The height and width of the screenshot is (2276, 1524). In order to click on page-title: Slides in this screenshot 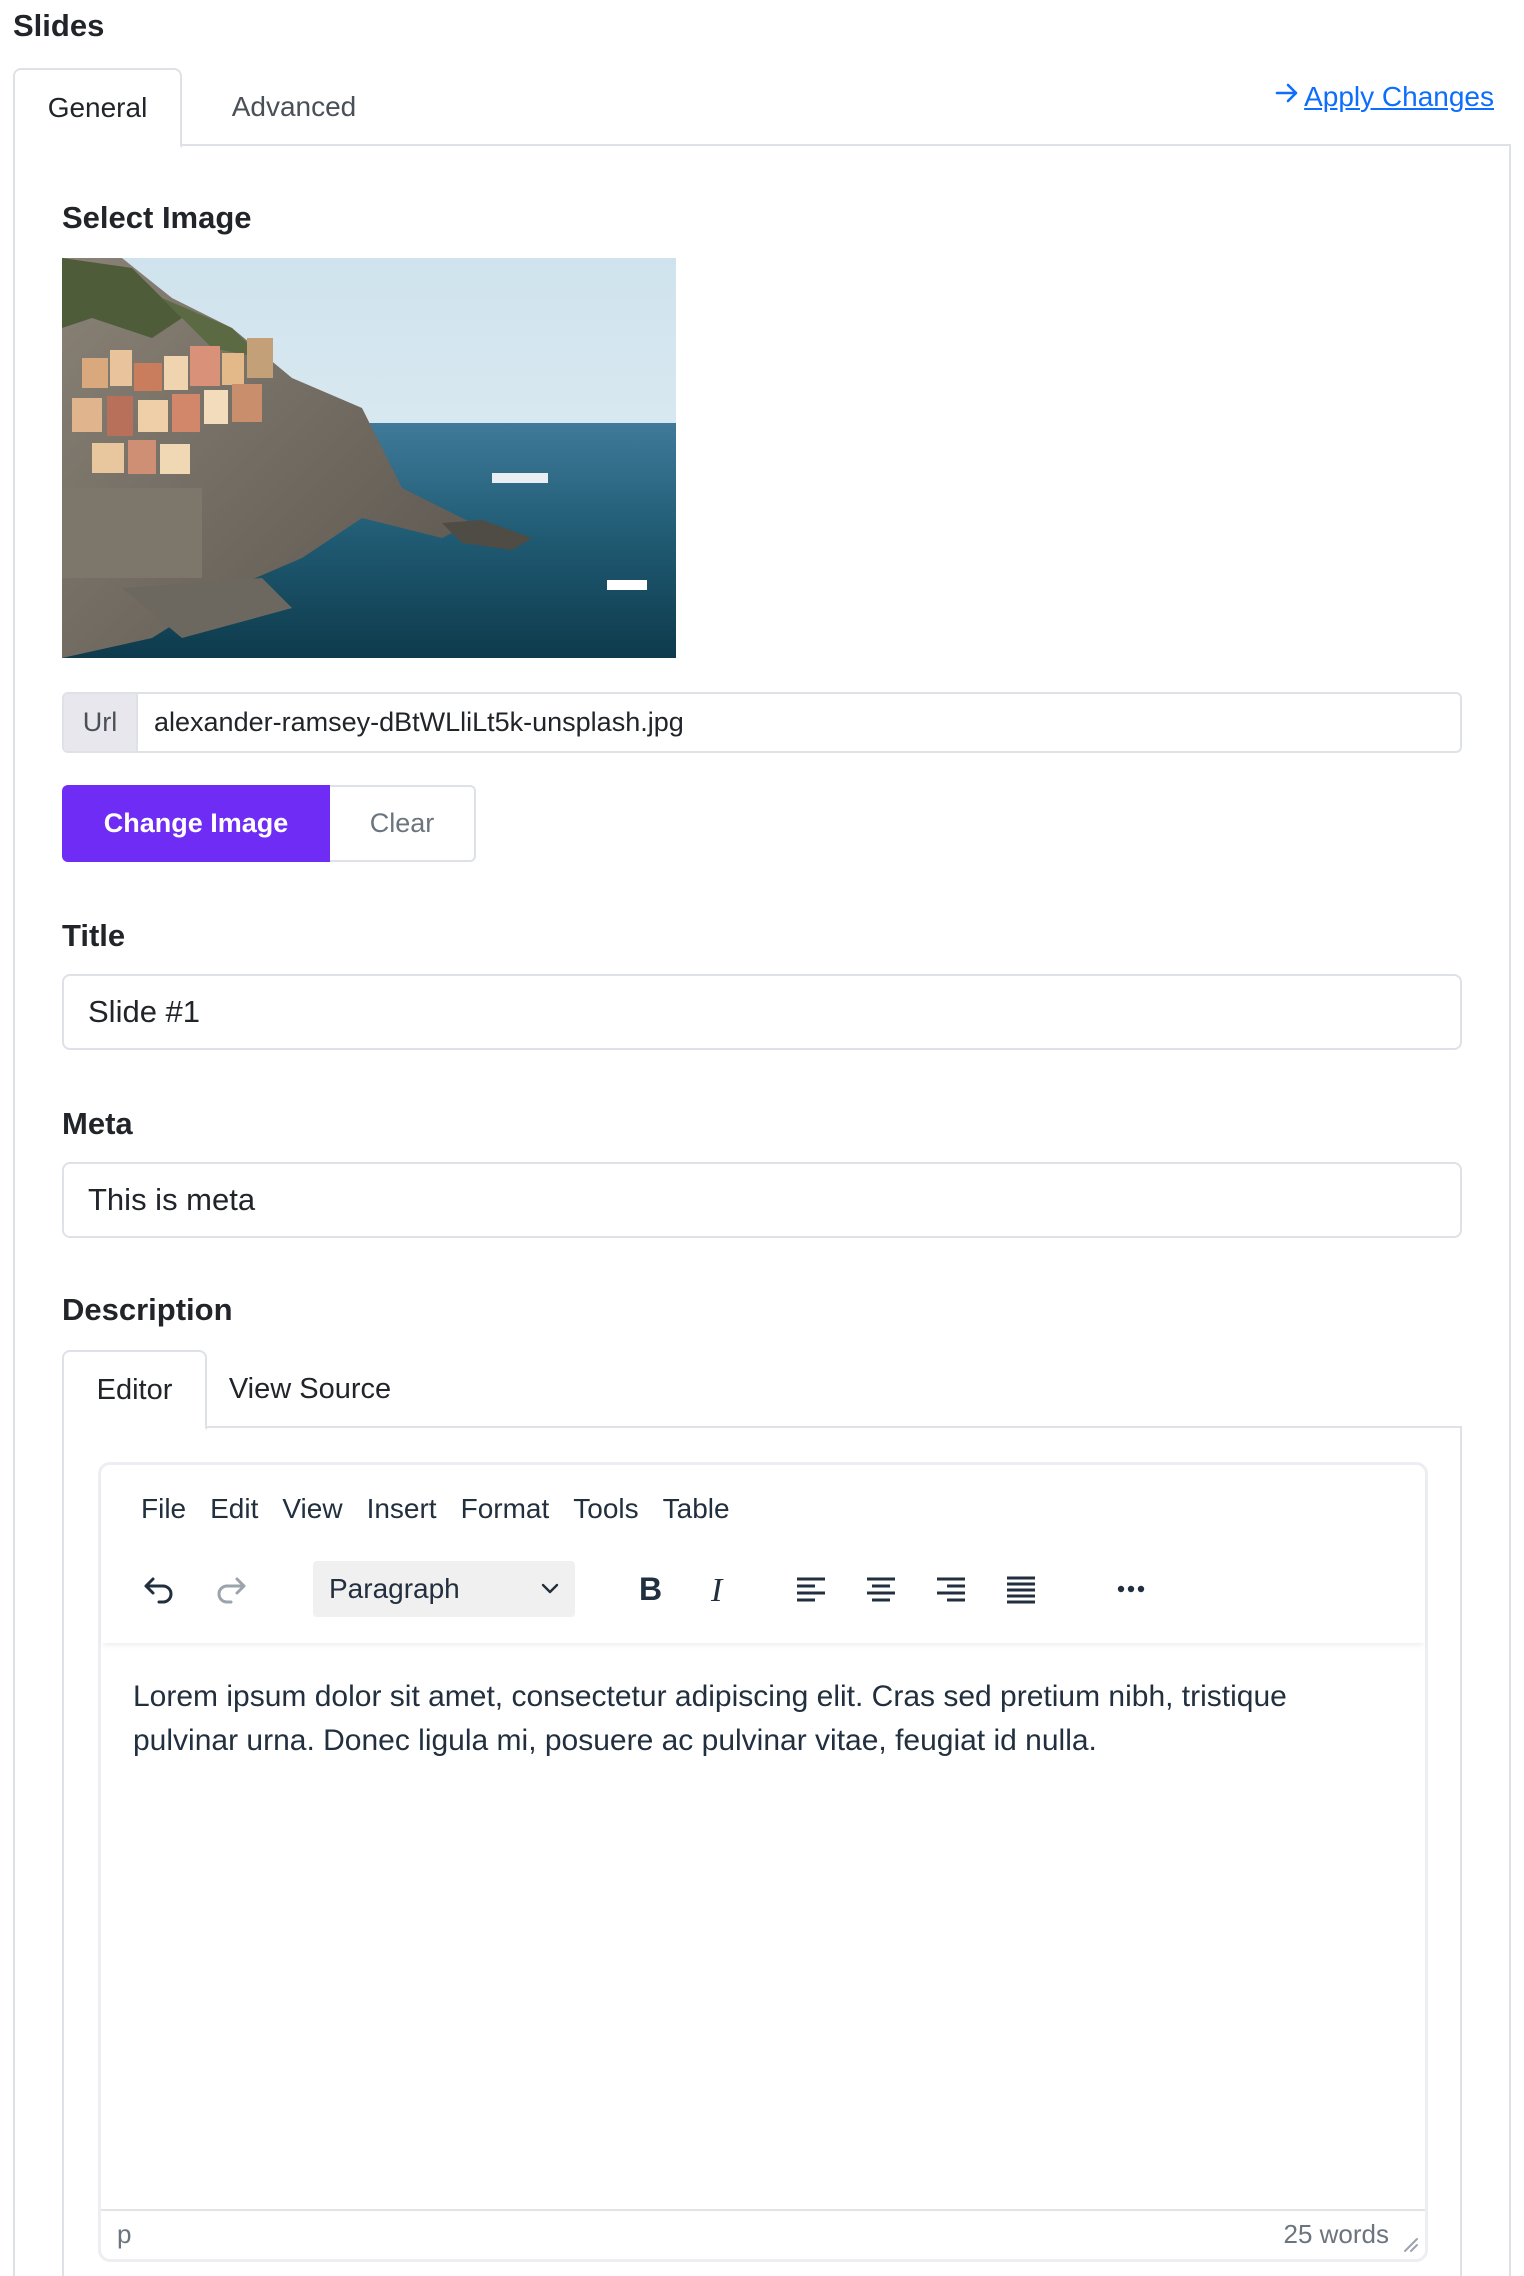, I will do `click(59, 25)`.